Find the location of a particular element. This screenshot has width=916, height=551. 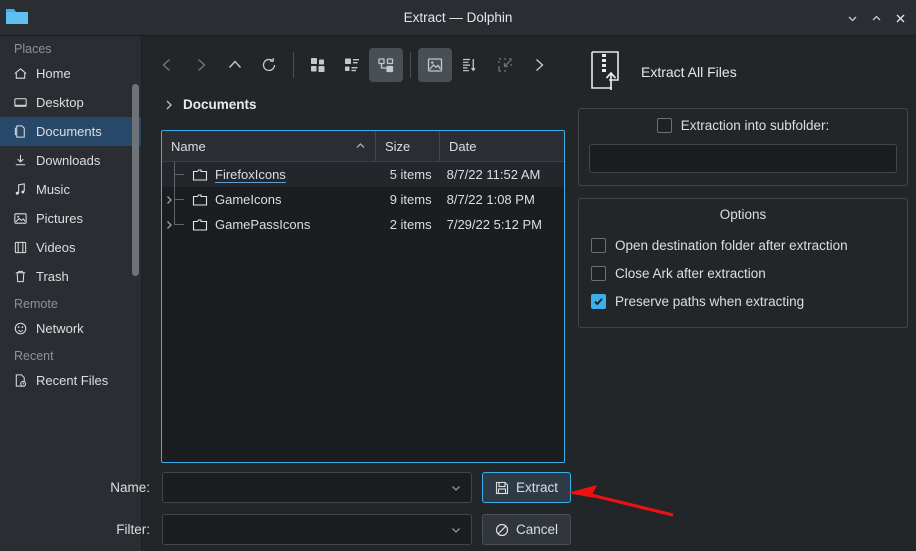

sidebar-item-music: Music is located at coordinates (71, 189).